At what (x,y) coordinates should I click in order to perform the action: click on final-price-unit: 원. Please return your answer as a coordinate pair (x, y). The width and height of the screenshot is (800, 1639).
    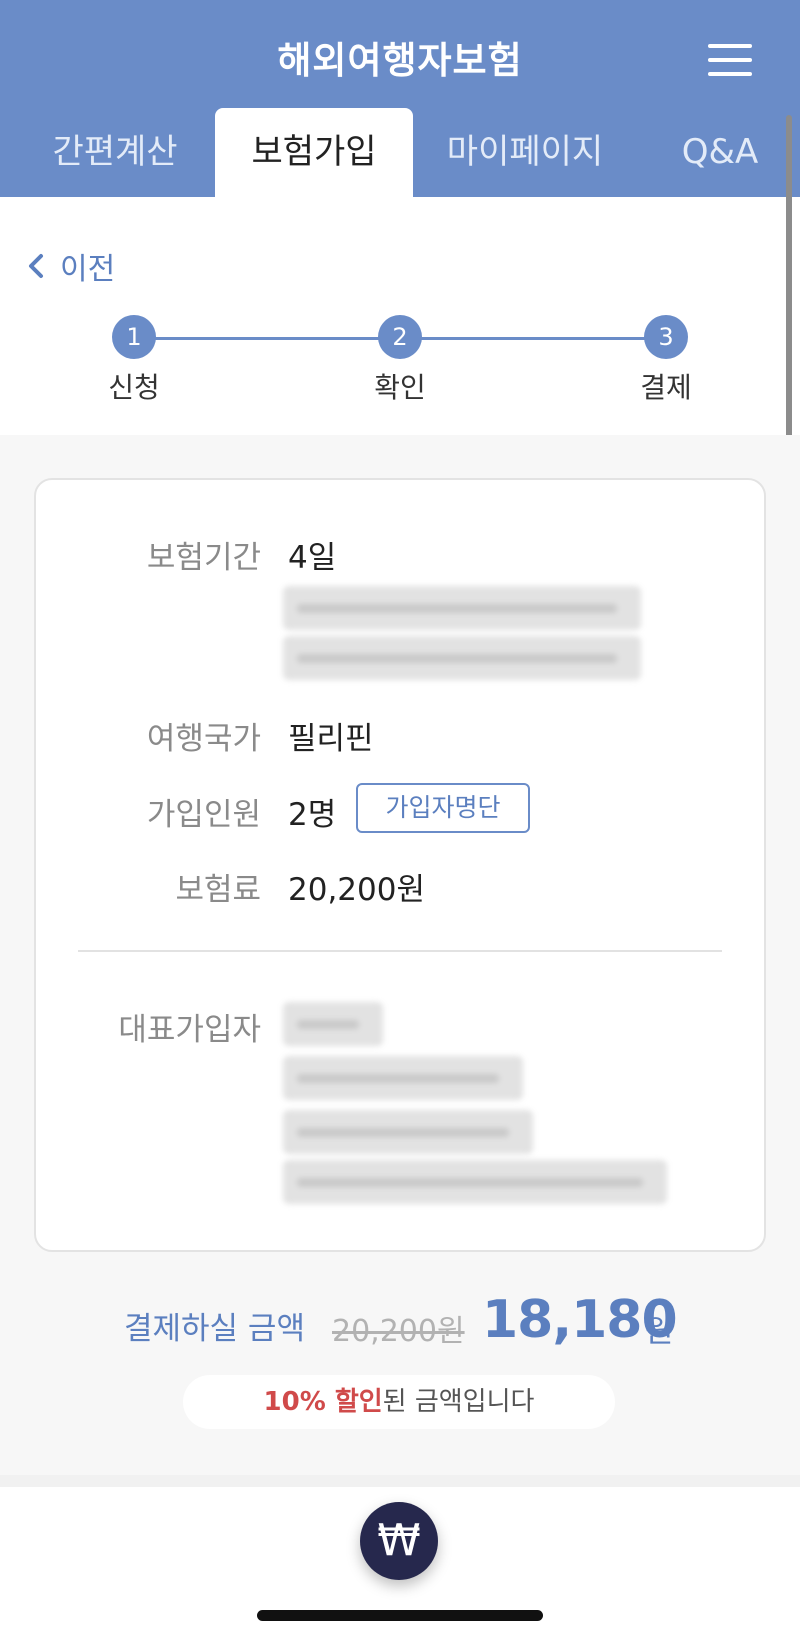
    Looking at the image, I should click on (659, 1332).